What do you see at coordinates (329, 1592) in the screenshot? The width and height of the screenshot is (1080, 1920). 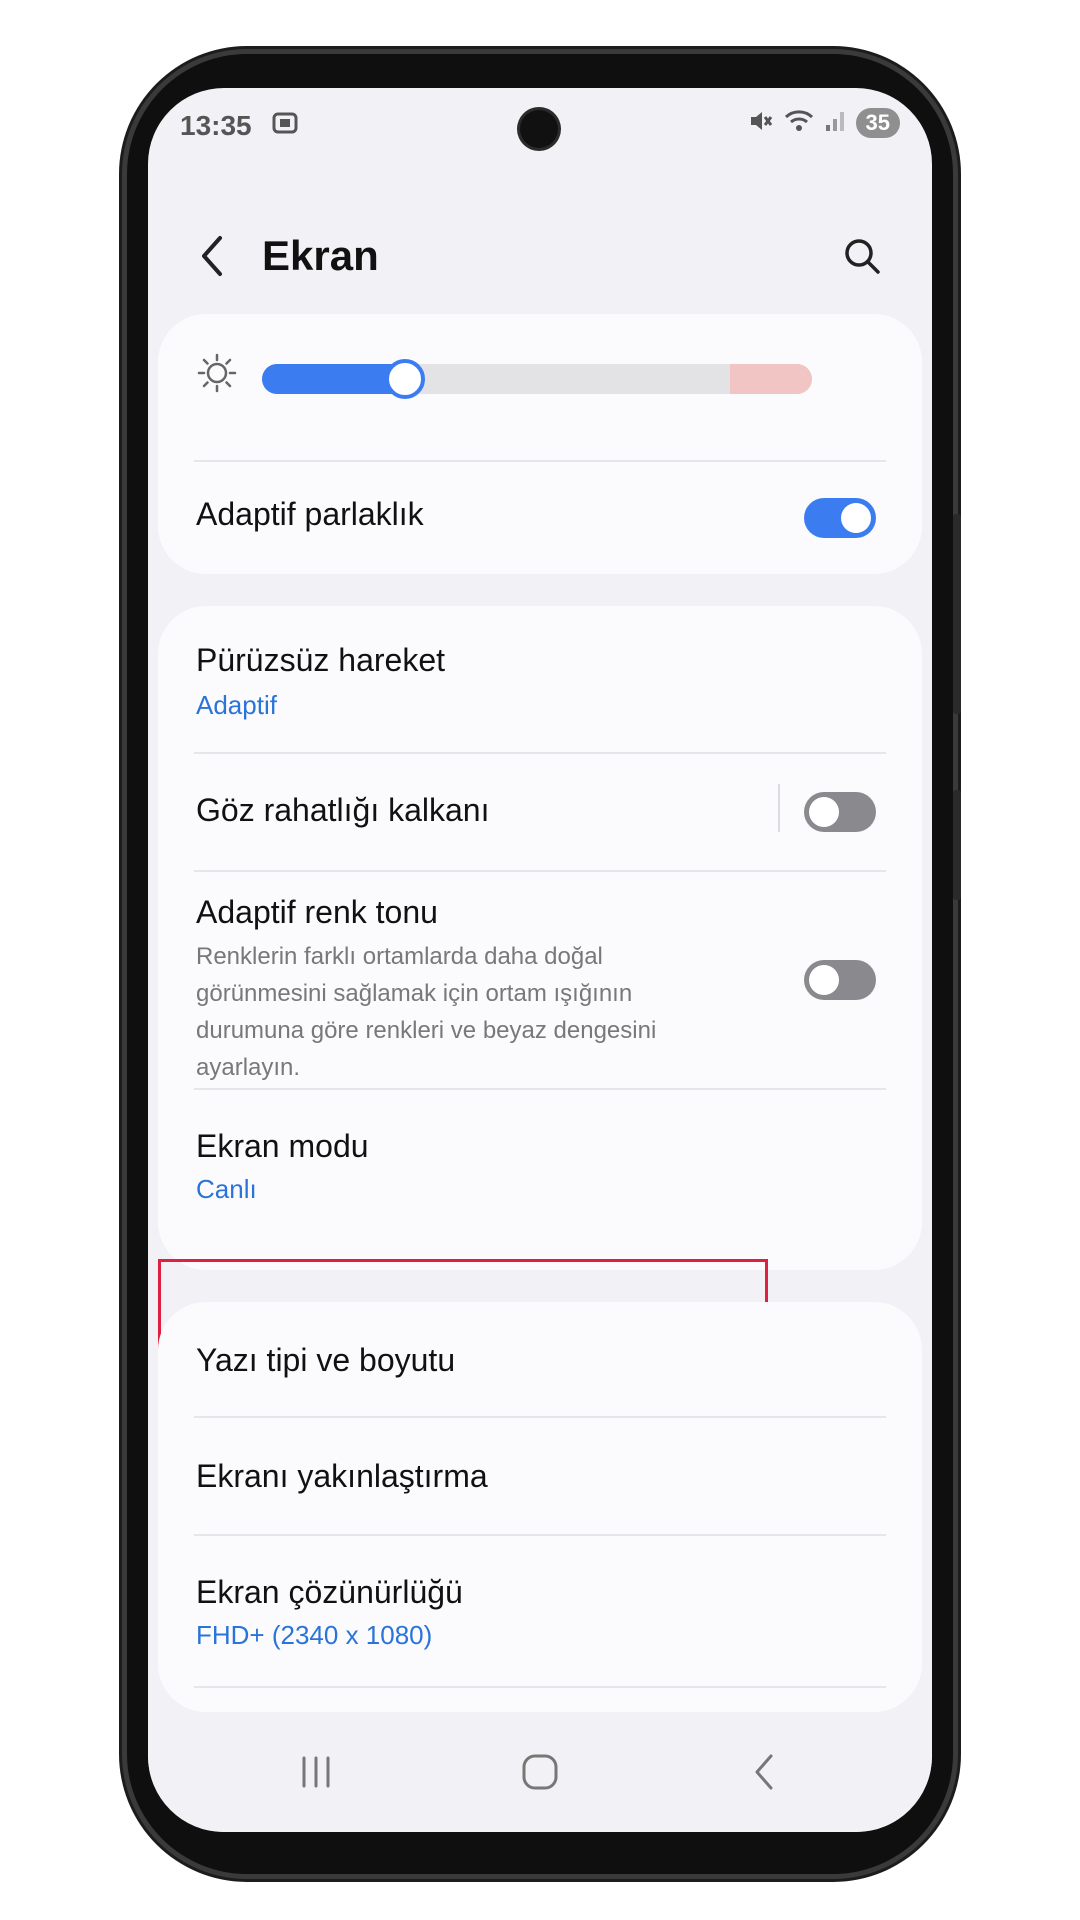 I see `screen-resolution-title: Ekran çözünürlüğü` at bounding box center [329, 1592].